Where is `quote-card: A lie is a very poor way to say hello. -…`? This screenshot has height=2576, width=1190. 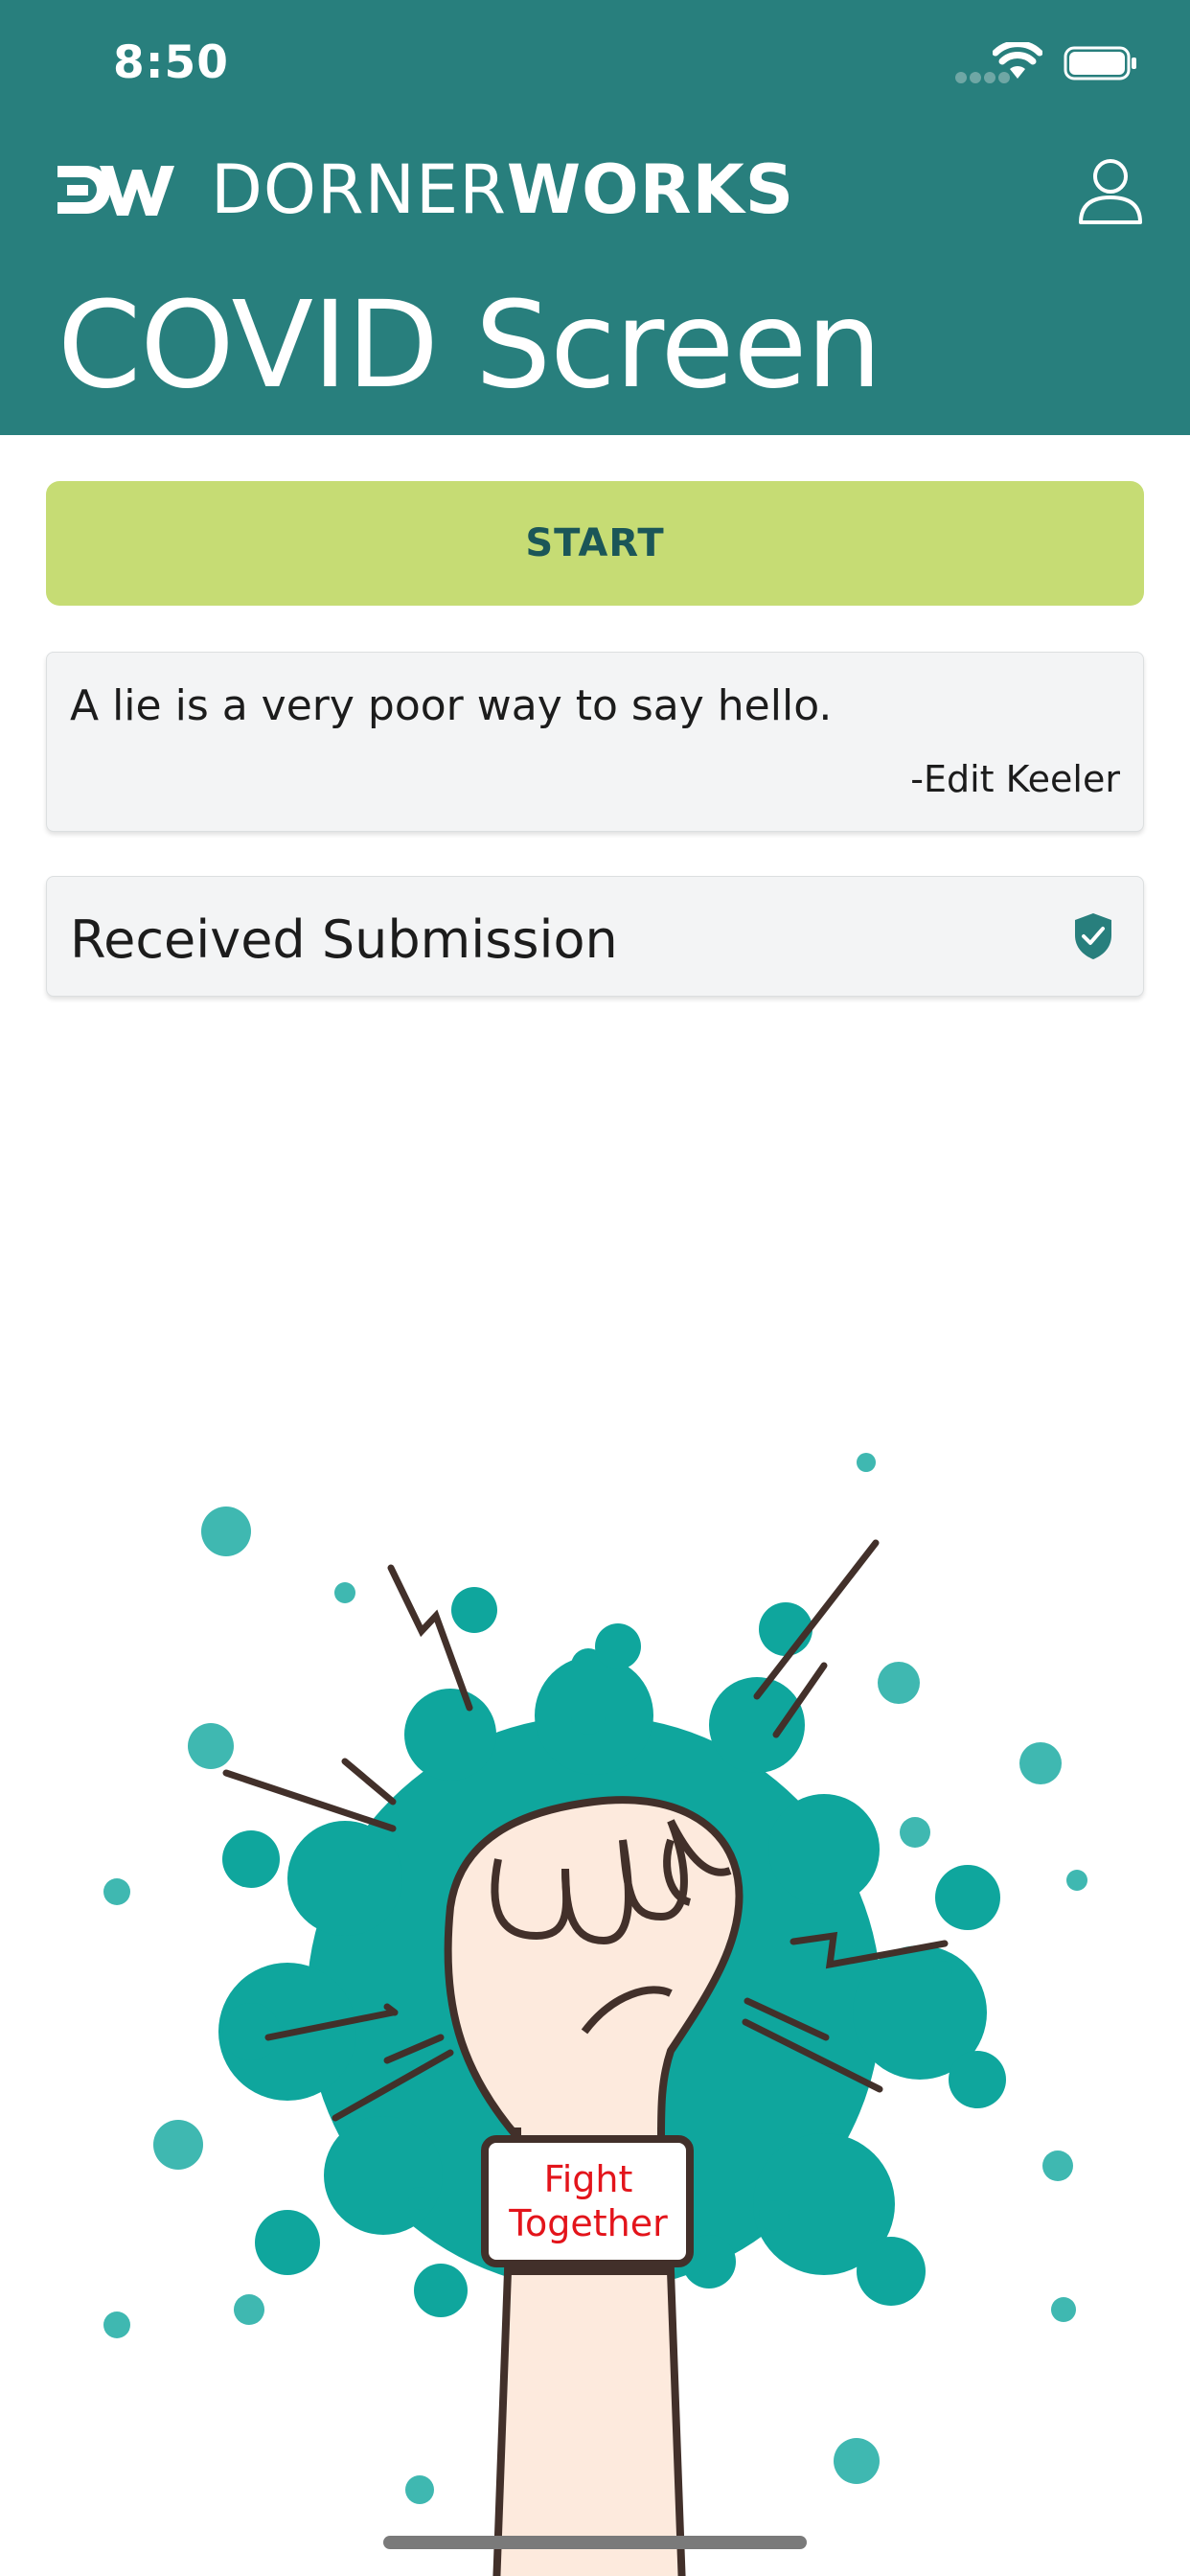 quote-card: A lie is a very poor way to say hello. -… is located at coordinates (595, 742).